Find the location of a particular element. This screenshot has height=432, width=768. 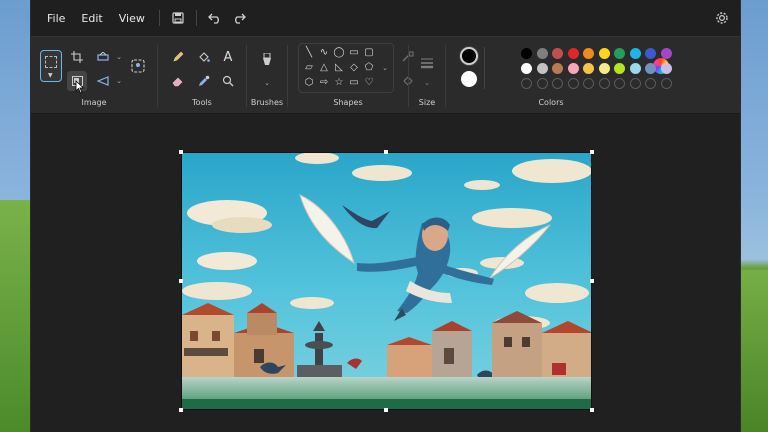

brushes-group: ⌄ Brushes is located at coordinates (267, 76).